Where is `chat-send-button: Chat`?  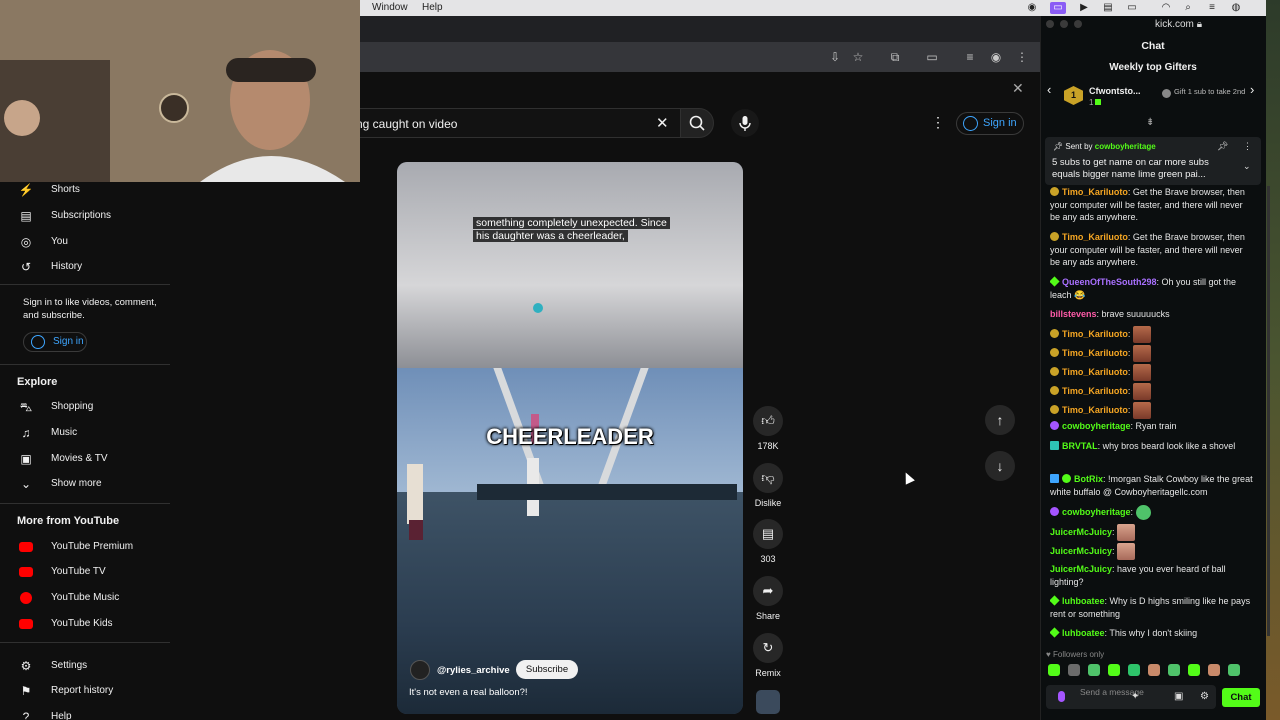
chat-send-button: Chat is located at coordinates (1241, 697).